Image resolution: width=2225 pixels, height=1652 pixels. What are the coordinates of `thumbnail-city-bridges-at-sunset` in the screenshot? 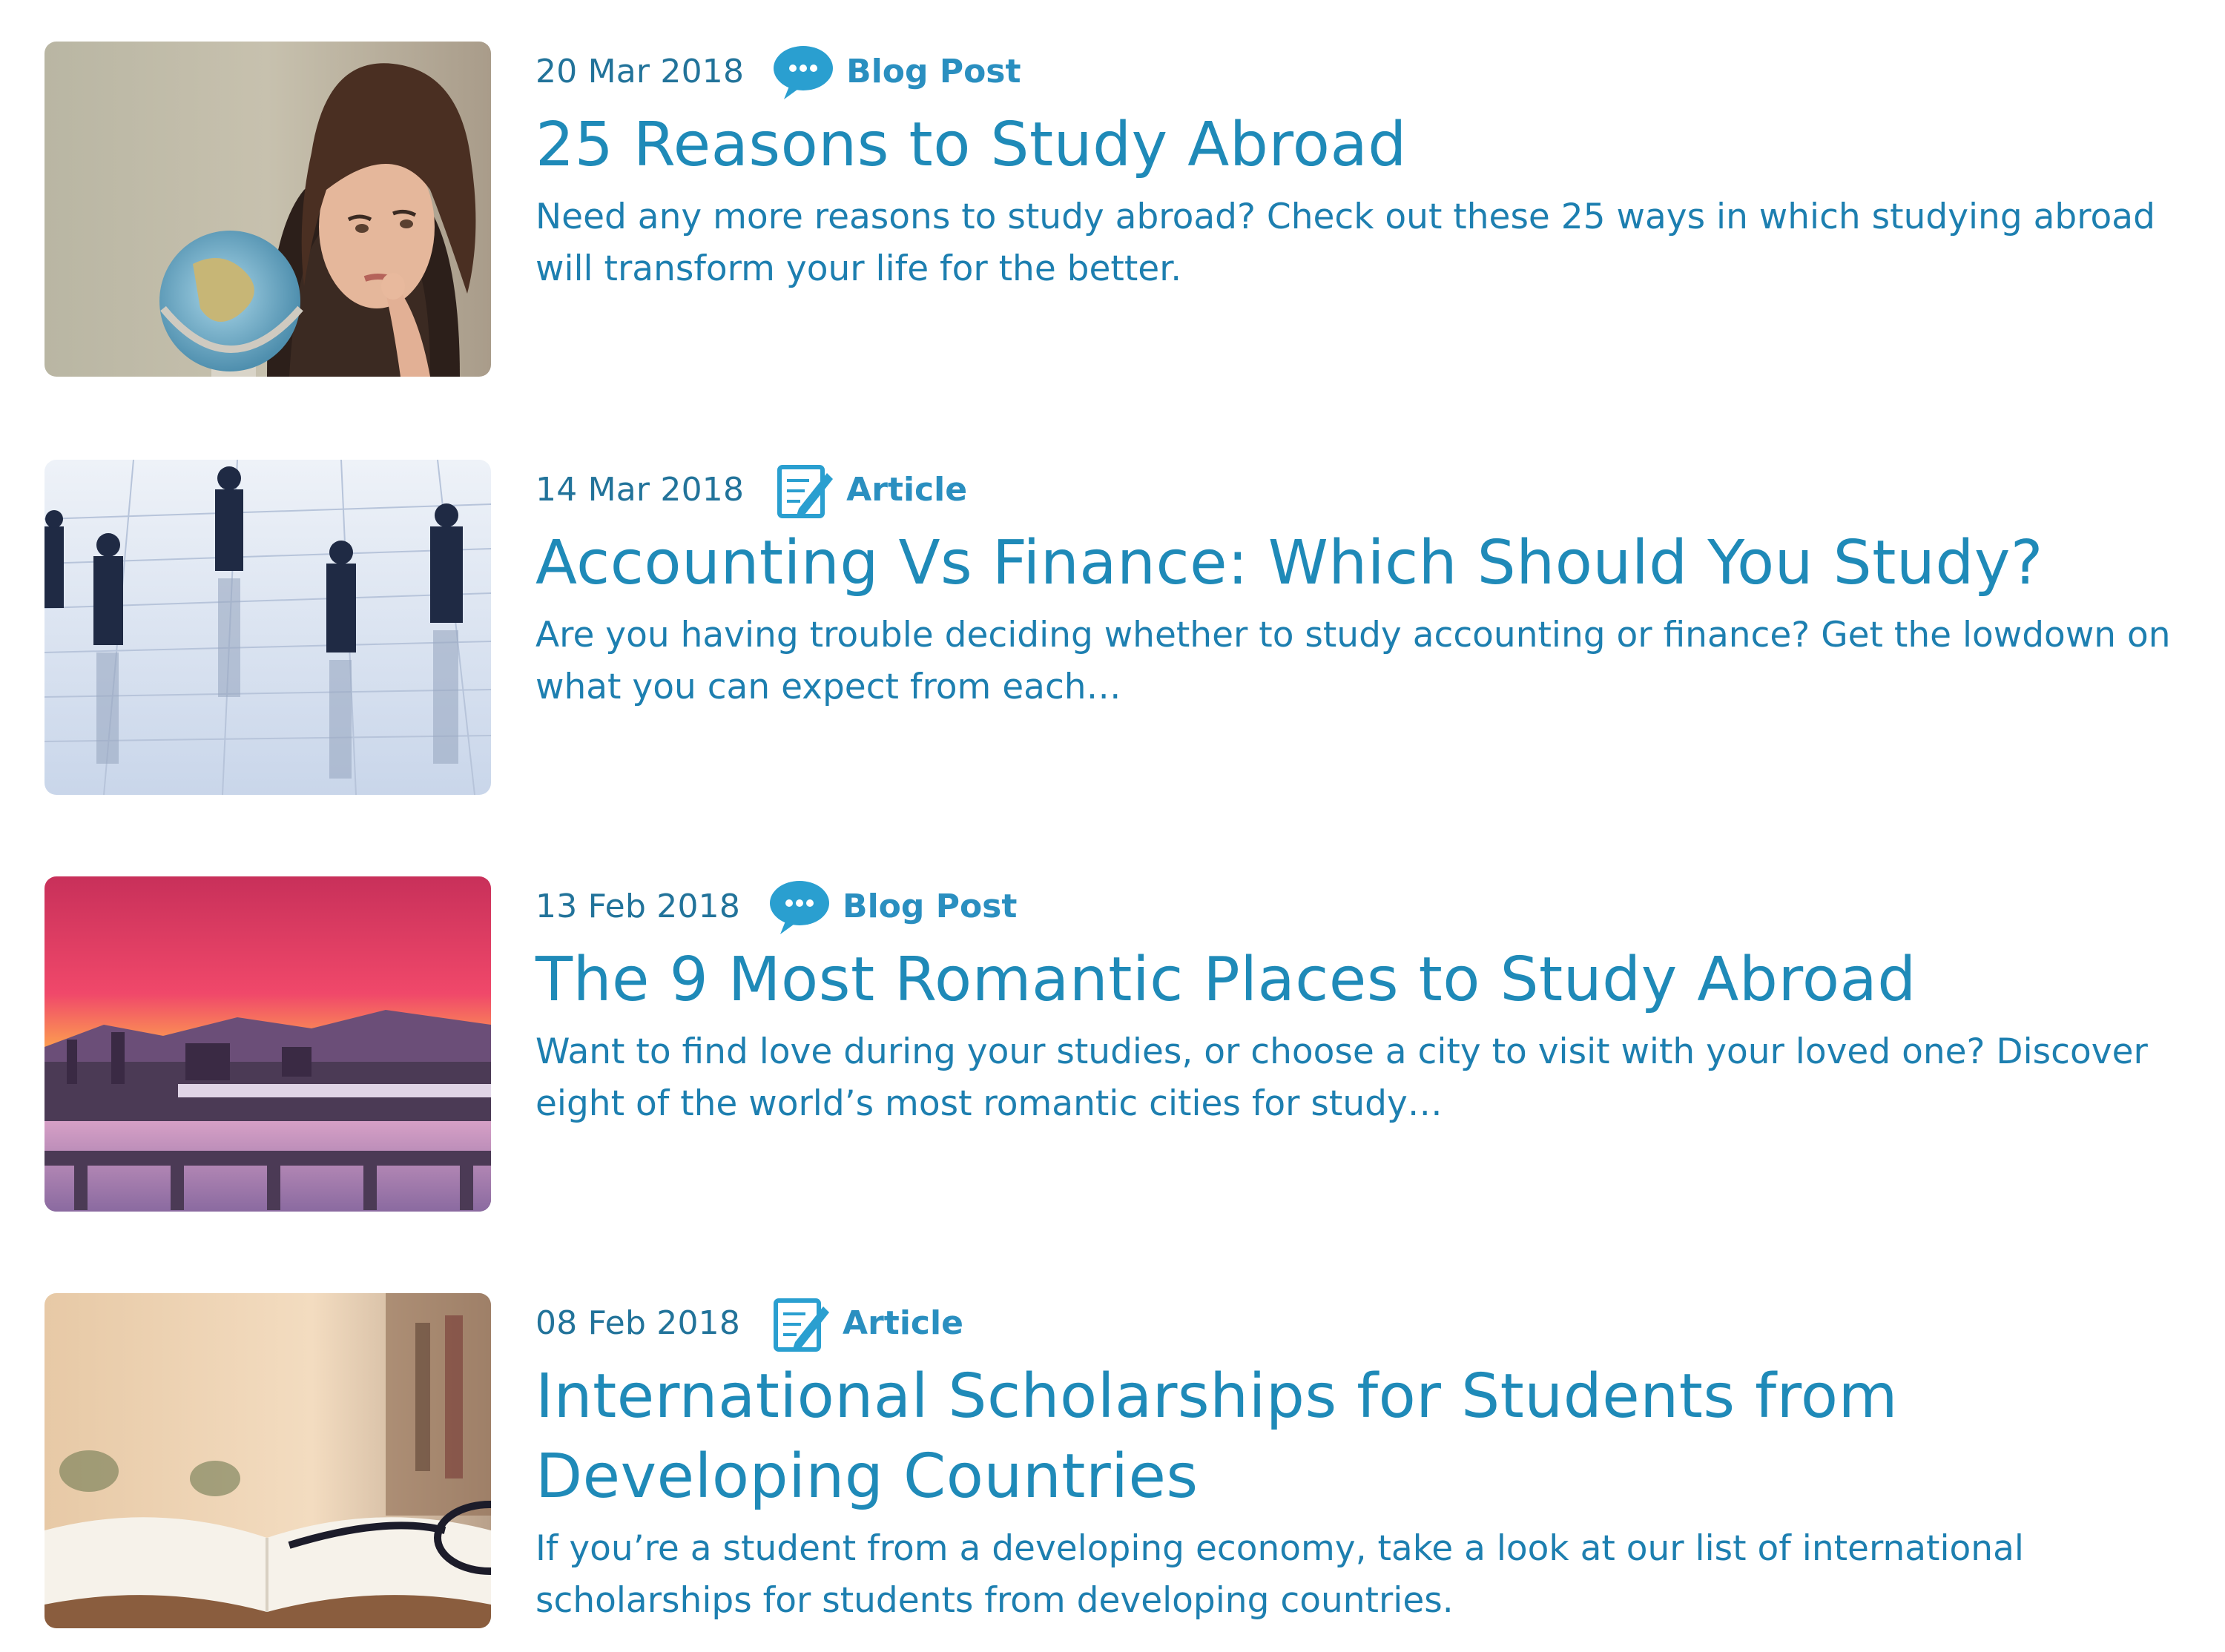 It's located at (267, 1044).